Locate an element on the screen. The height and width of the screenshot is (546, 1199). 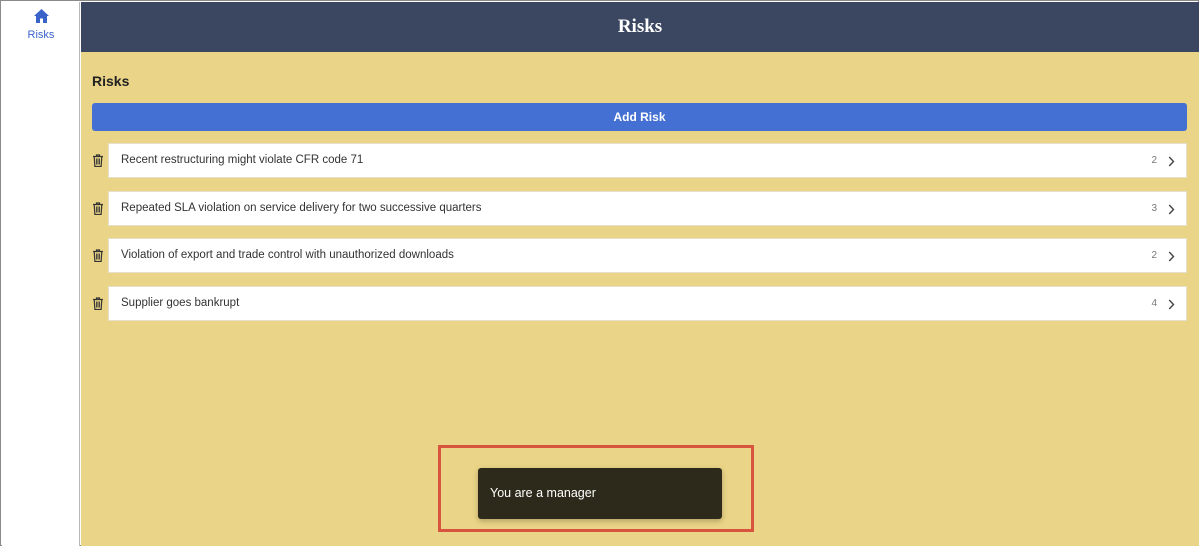
risk-card: Supplier goes bankrupt 4 is located at coordinates (647, 303).